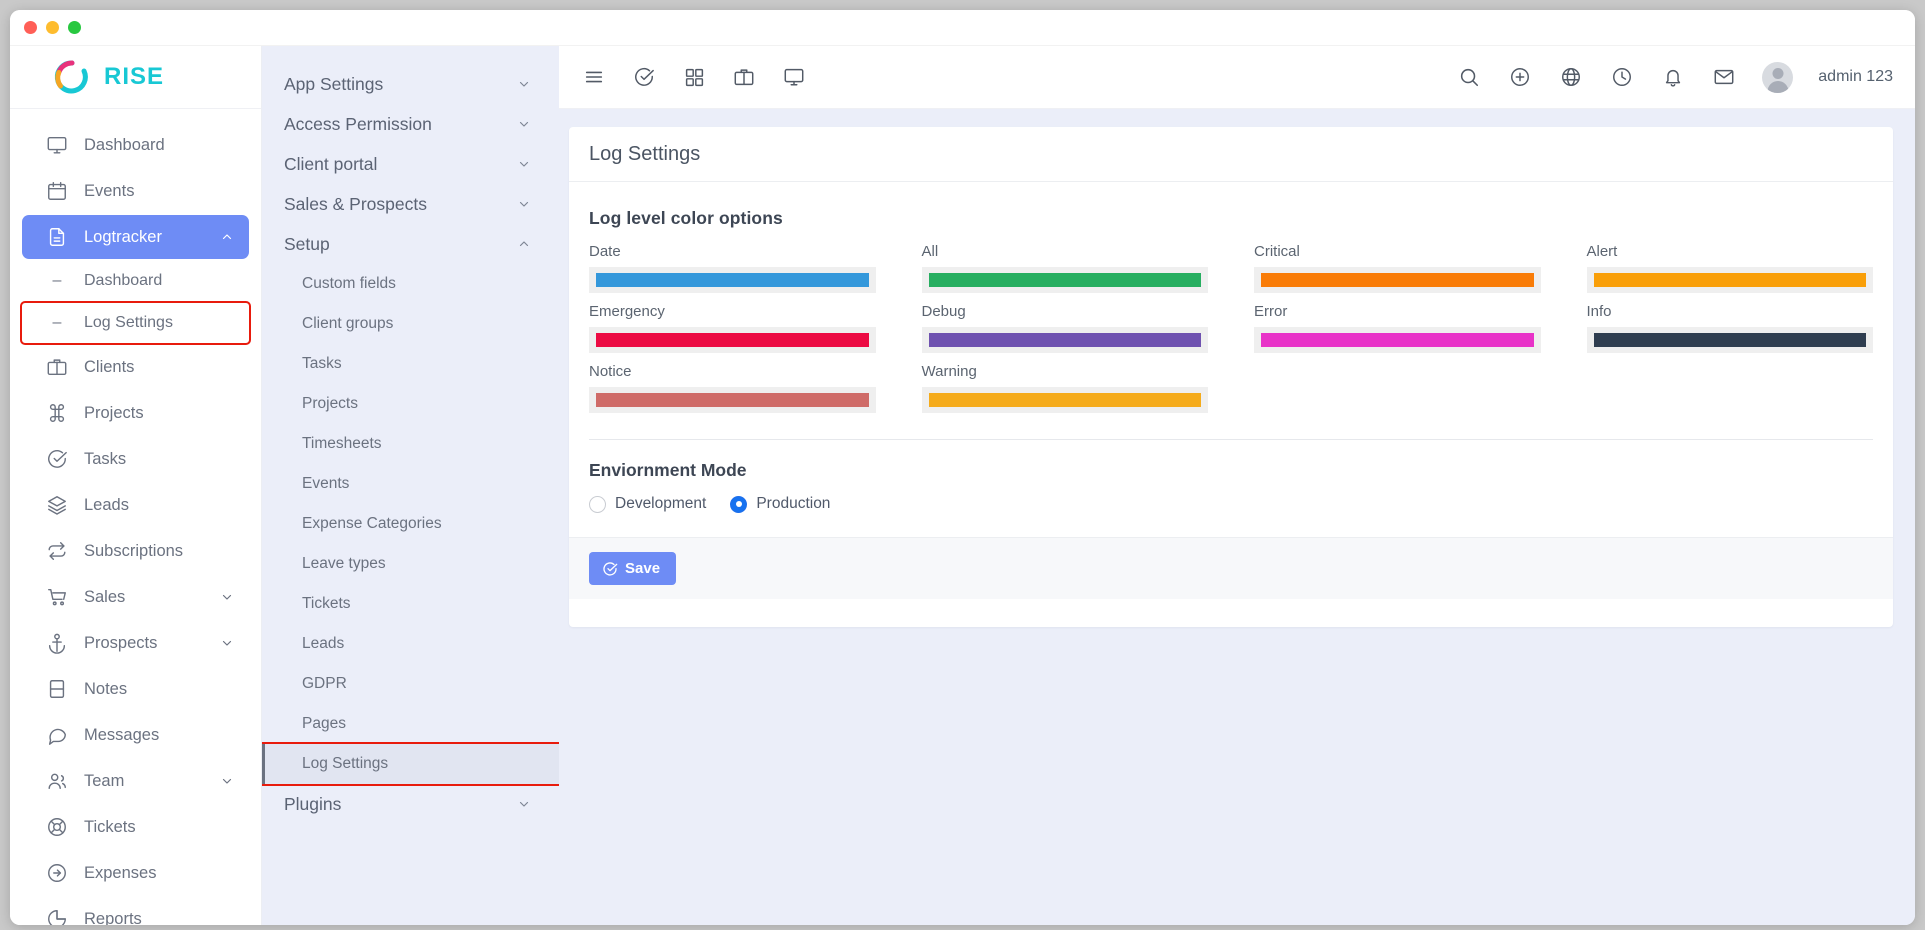 Image resolution: width=1925 pixels, height=930 pixels. I want to click on sidebar-item-team: Team, so click(135, 781).